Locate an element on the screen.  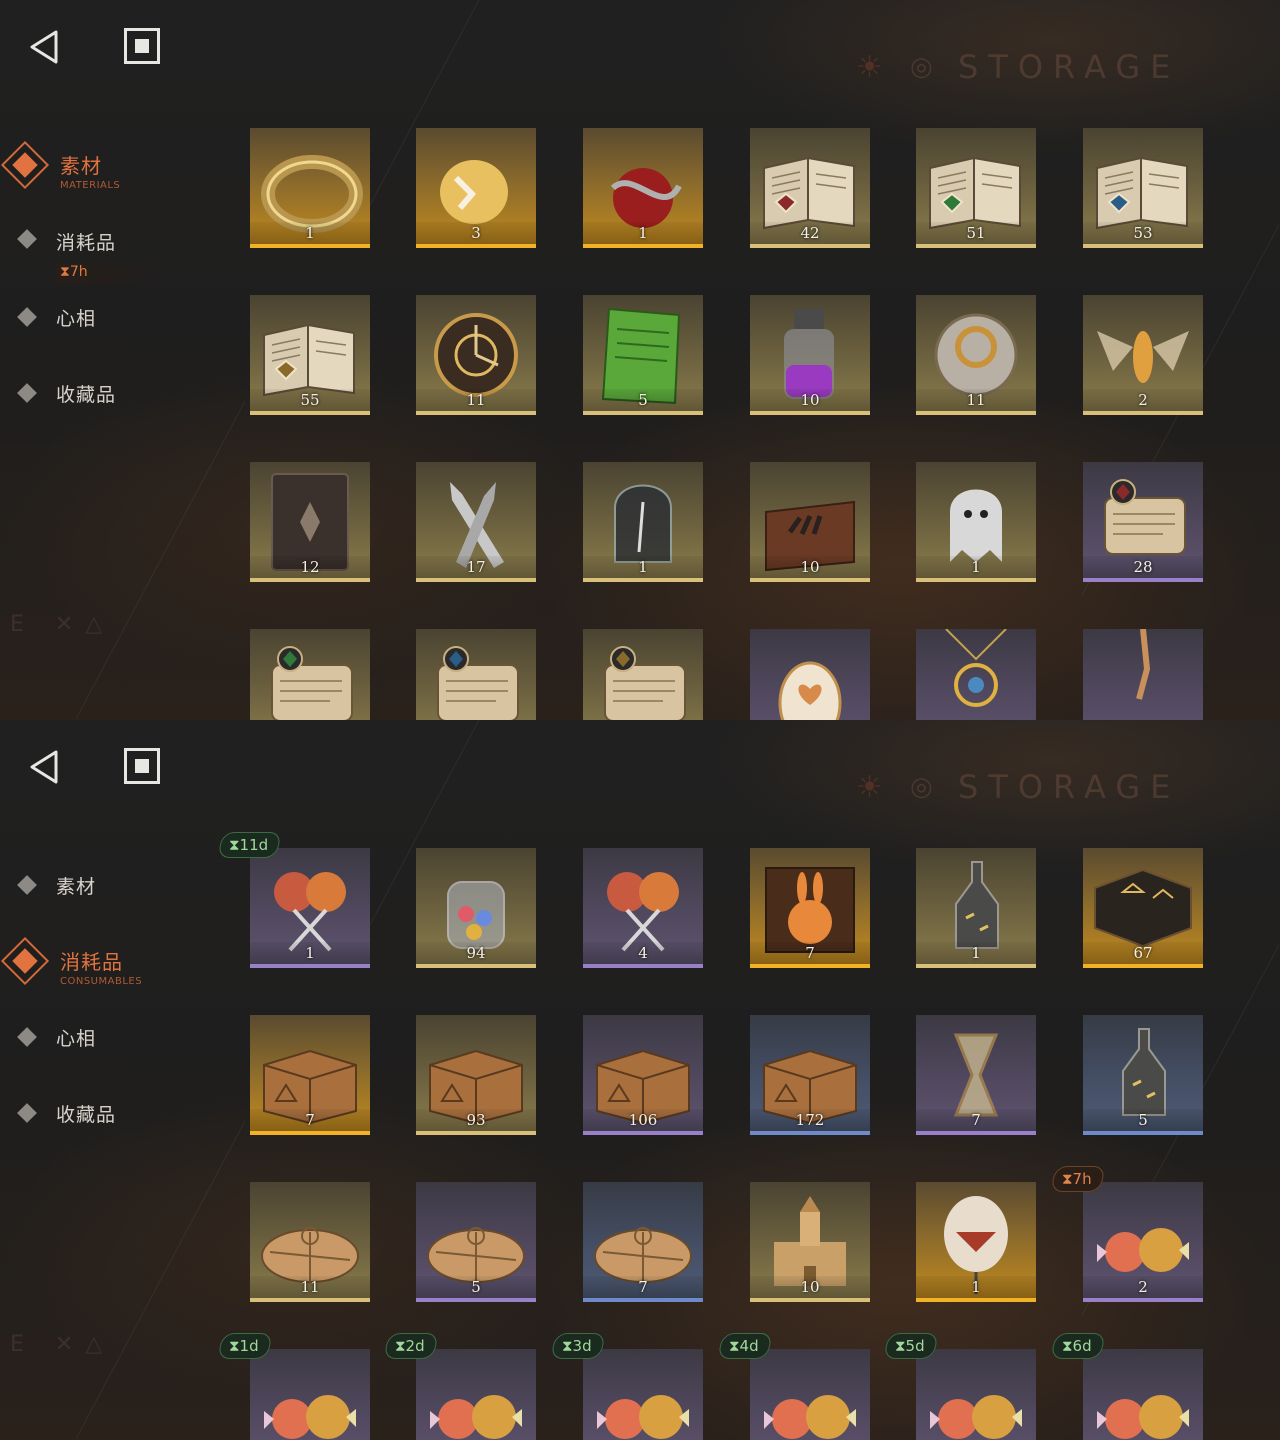
item-slot-paper-parcel: 11 is located at coordinates (310, 1242).